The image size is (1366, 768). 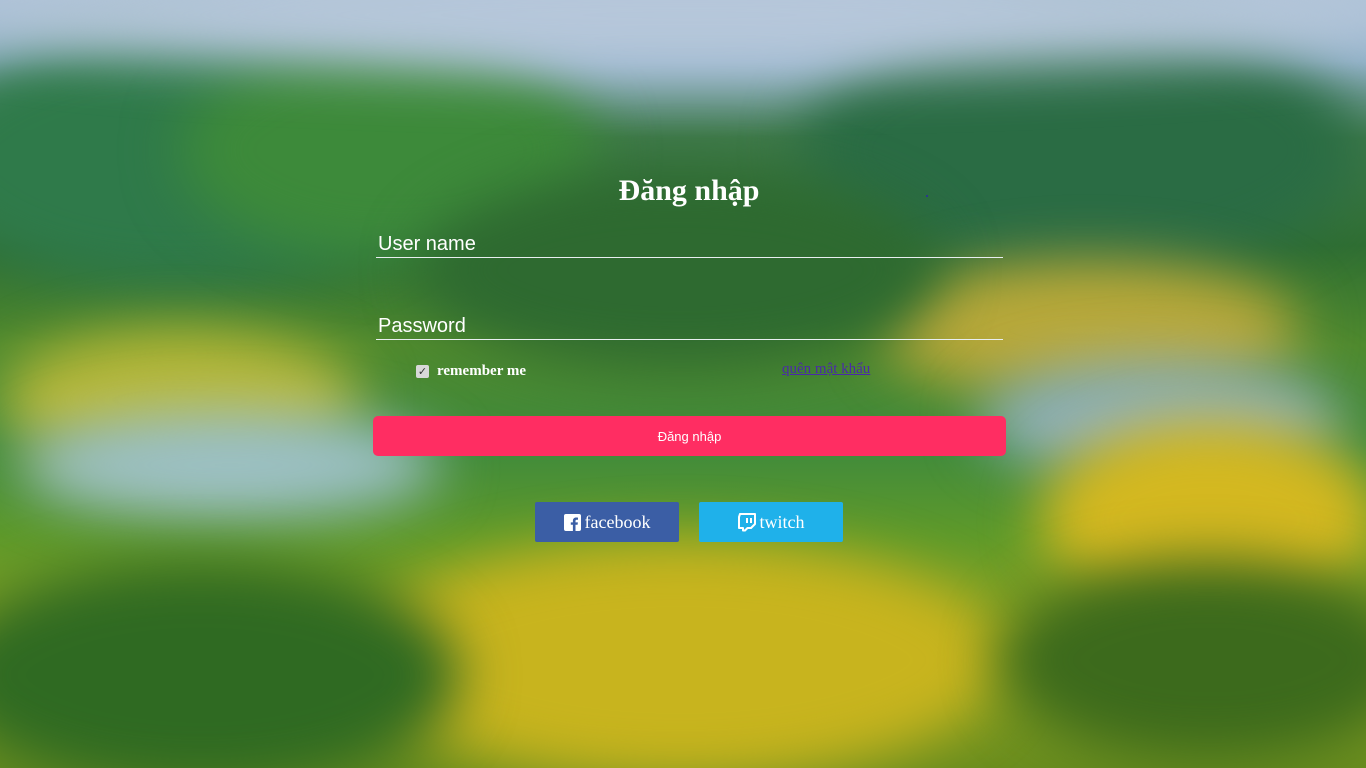 I want to click on remember-me: ✓ remember me, so click(x=471, y=371).